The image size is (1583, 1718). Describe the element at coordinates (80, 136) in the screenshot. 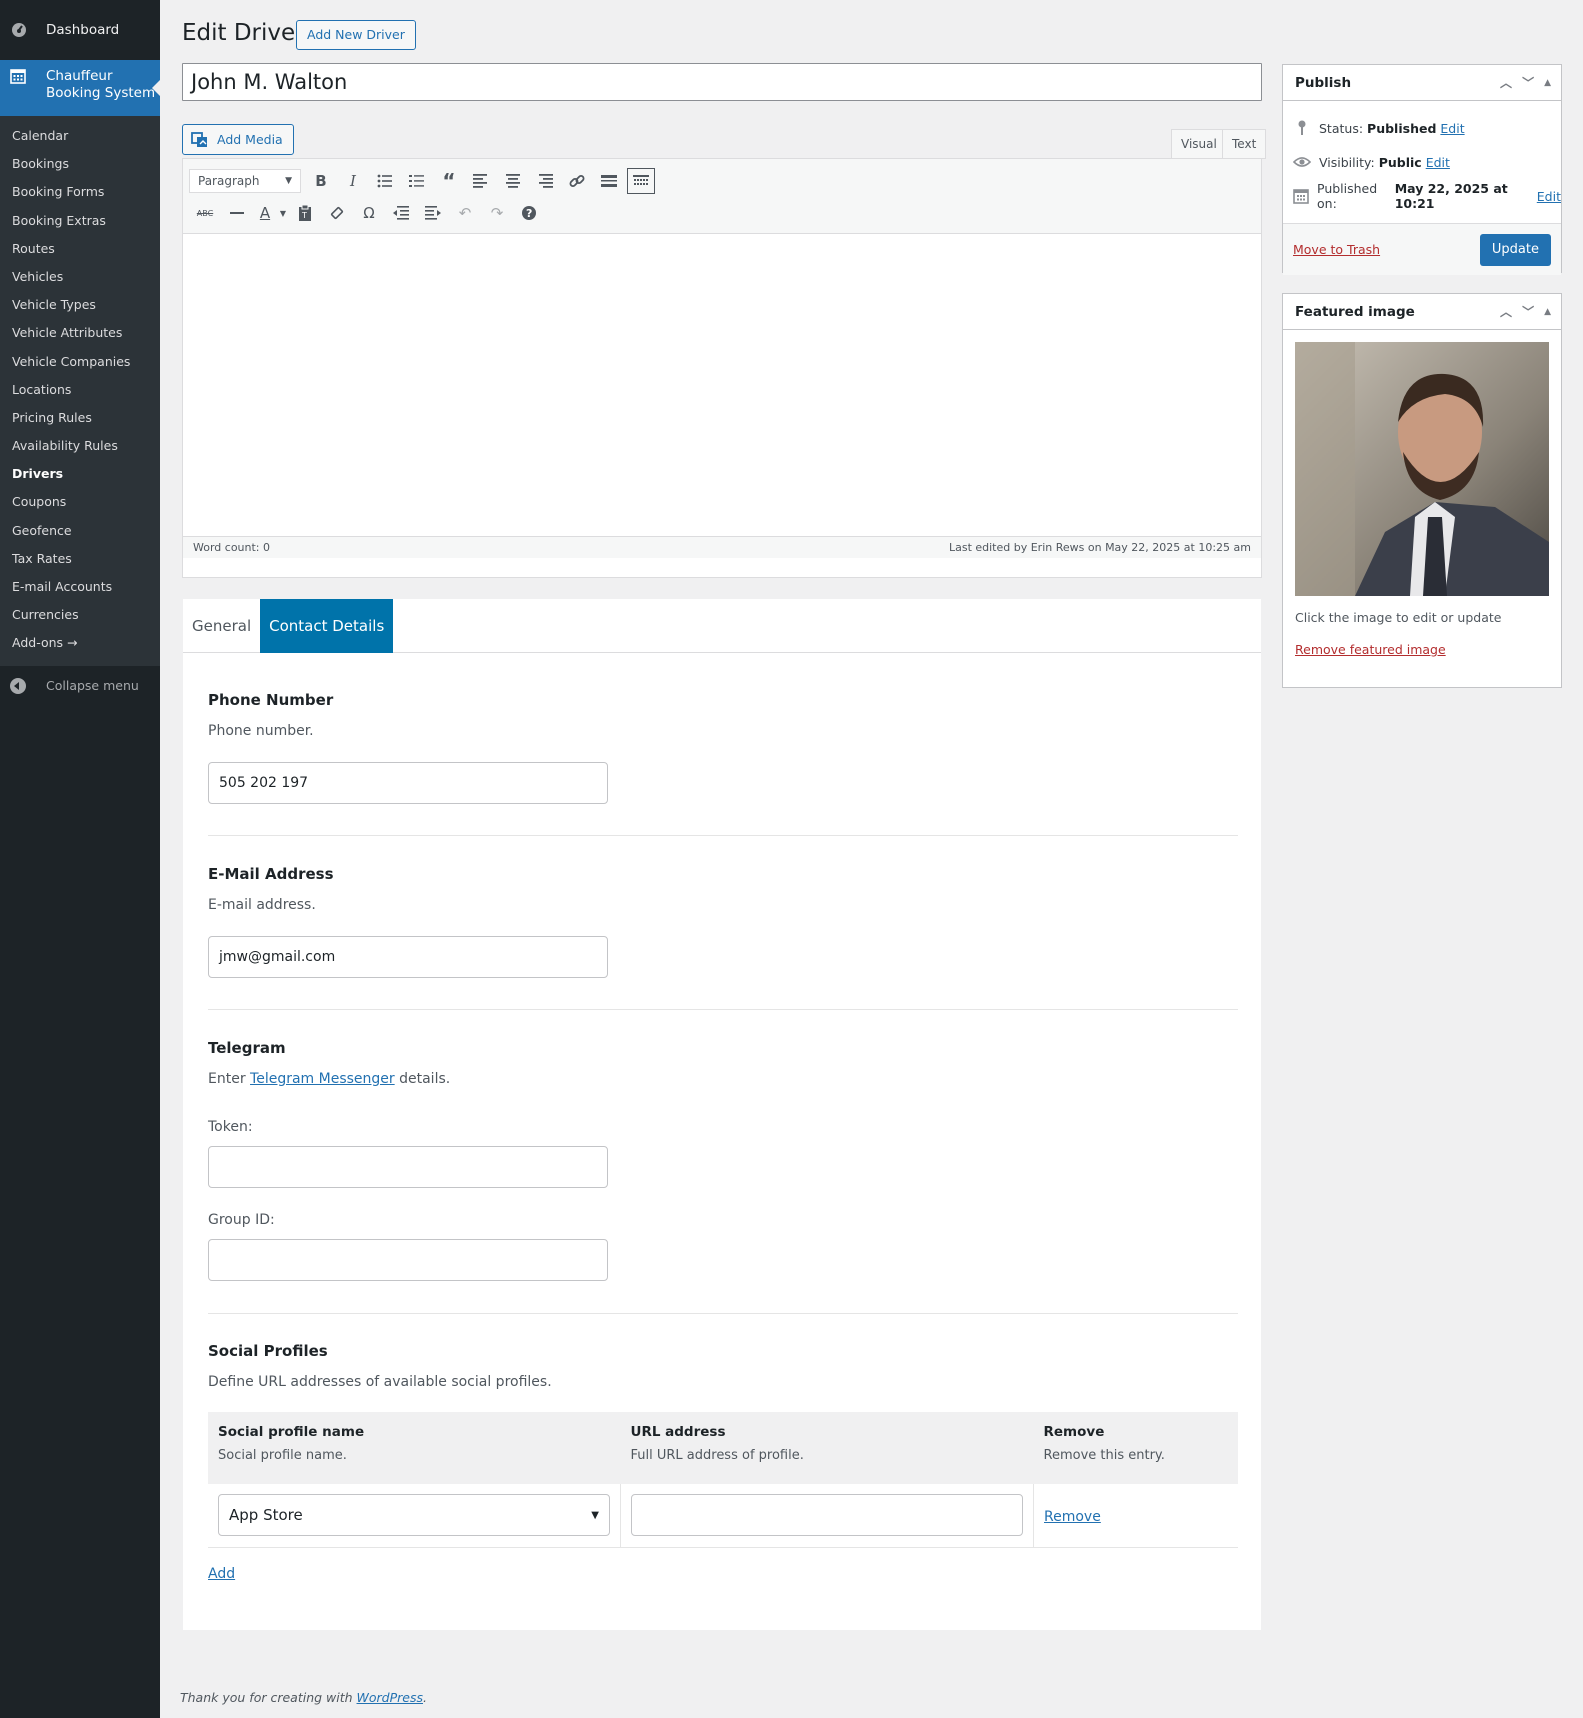

I see `sidebar-item: Calendar` at that location.